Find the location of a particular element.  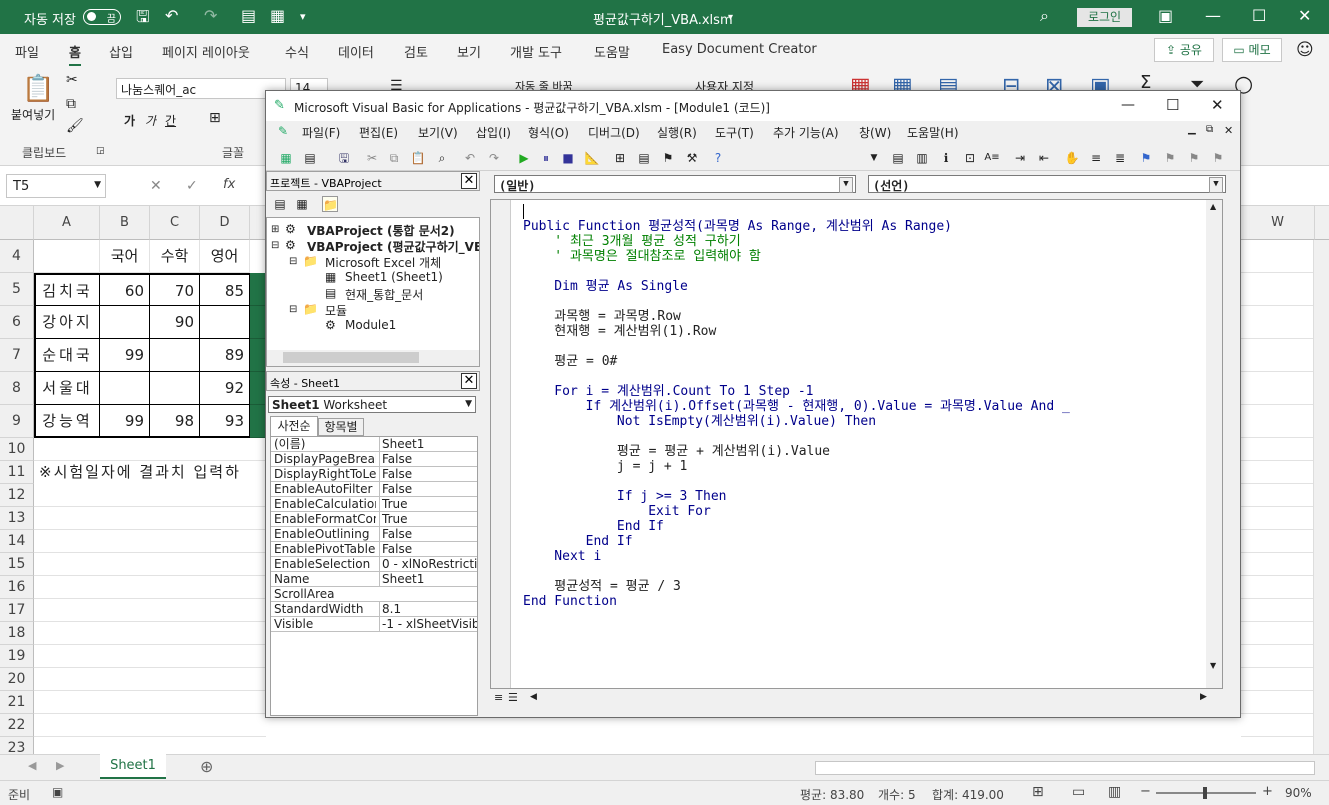

close-icon: ✕ is located at coordinates (1304, 15).